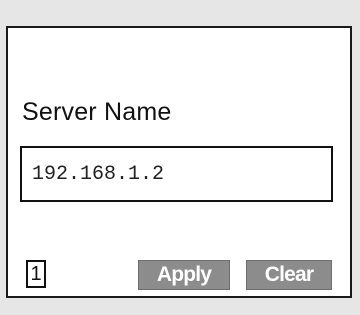 This screenshot has height=315, width=360. Describe the element at coordinates (180, 306) in the screenshot. I see `bottom-bezel` at that location.